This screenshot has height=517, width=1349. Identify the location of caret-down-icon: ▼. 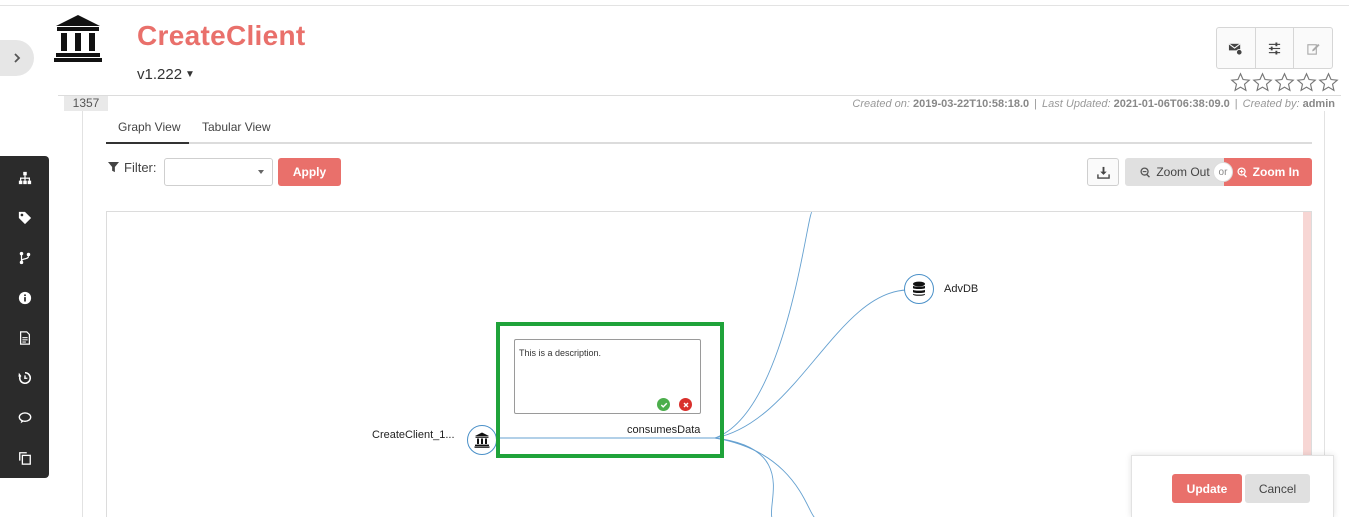
(190, 74).